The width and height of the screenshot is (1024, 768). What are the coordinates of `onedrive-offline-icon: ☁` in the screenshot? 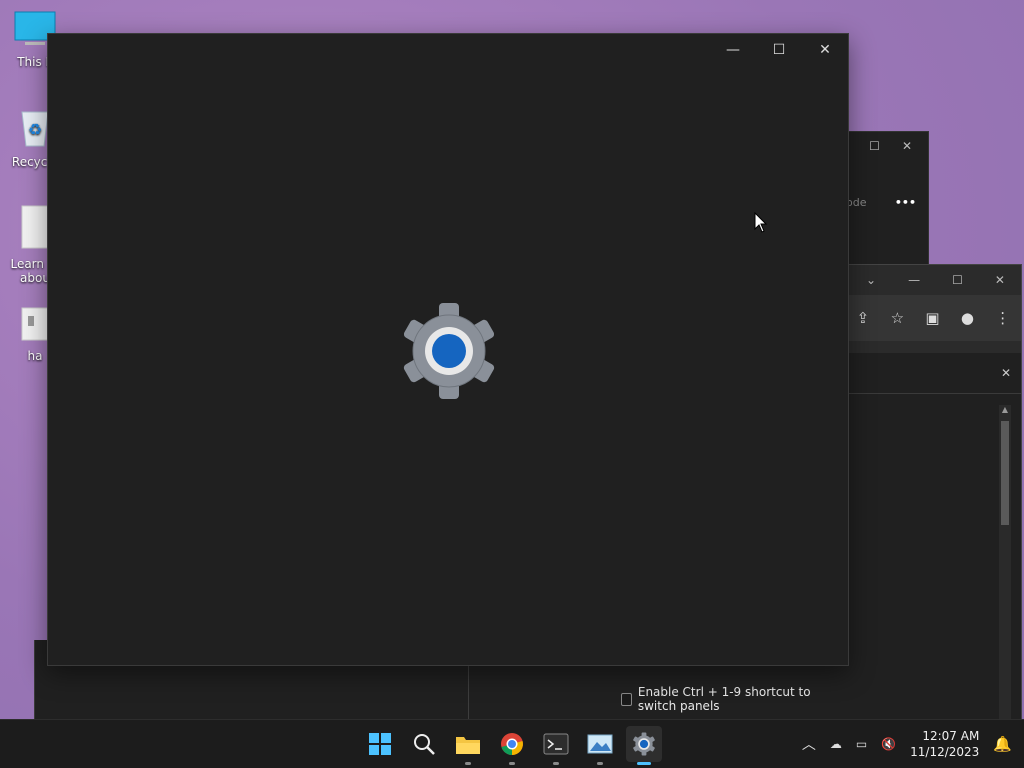 It's located at (836, 744).